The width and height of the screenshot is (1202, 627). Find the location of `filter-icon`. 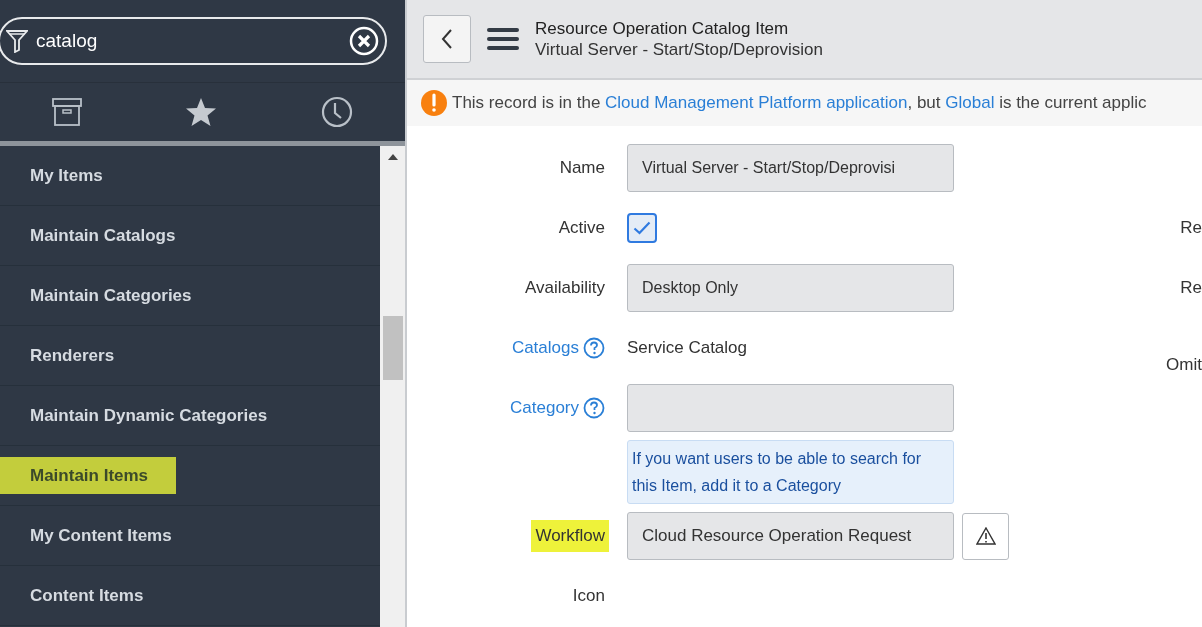

filter-icon is located at coordinates (17, 41).